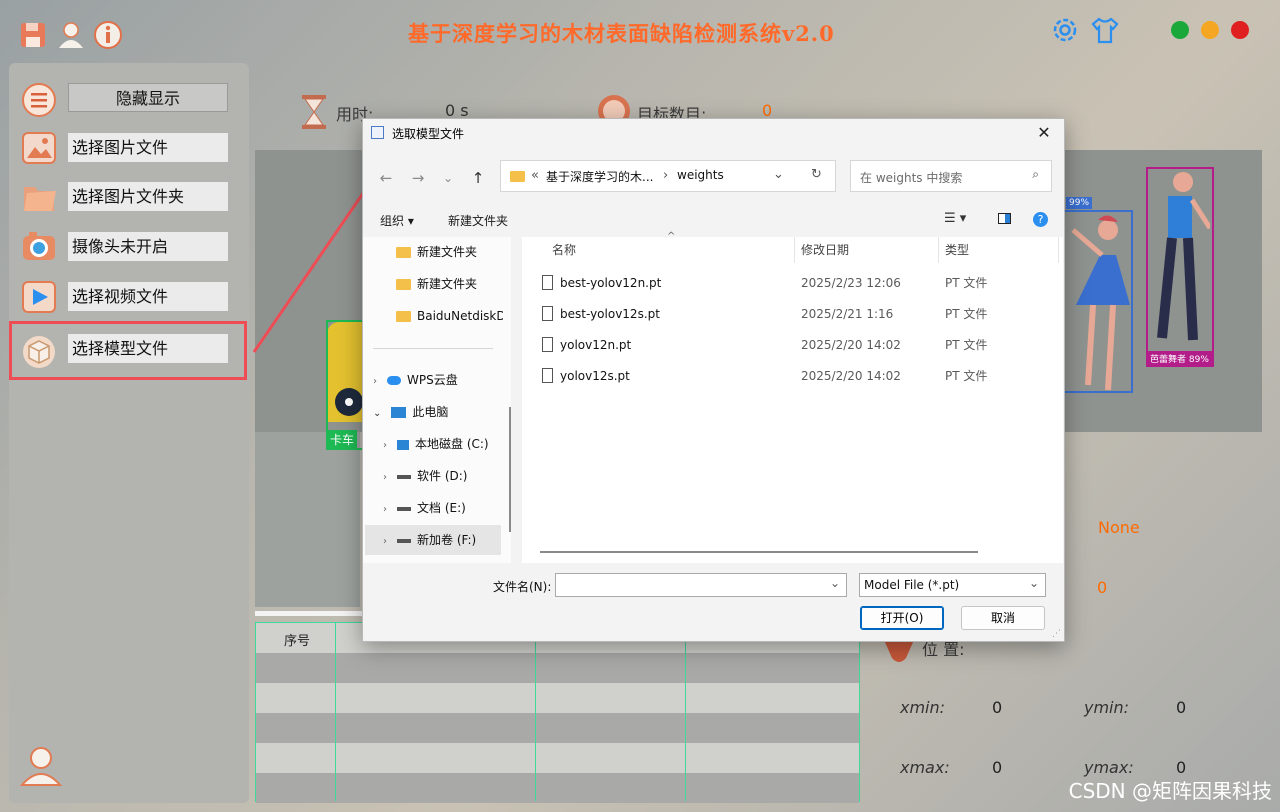  What do you see at coordinates (1044, 133) in the screenshot?
I see `dialog-close-icon: ✕` at bounding box center [1044, 133].